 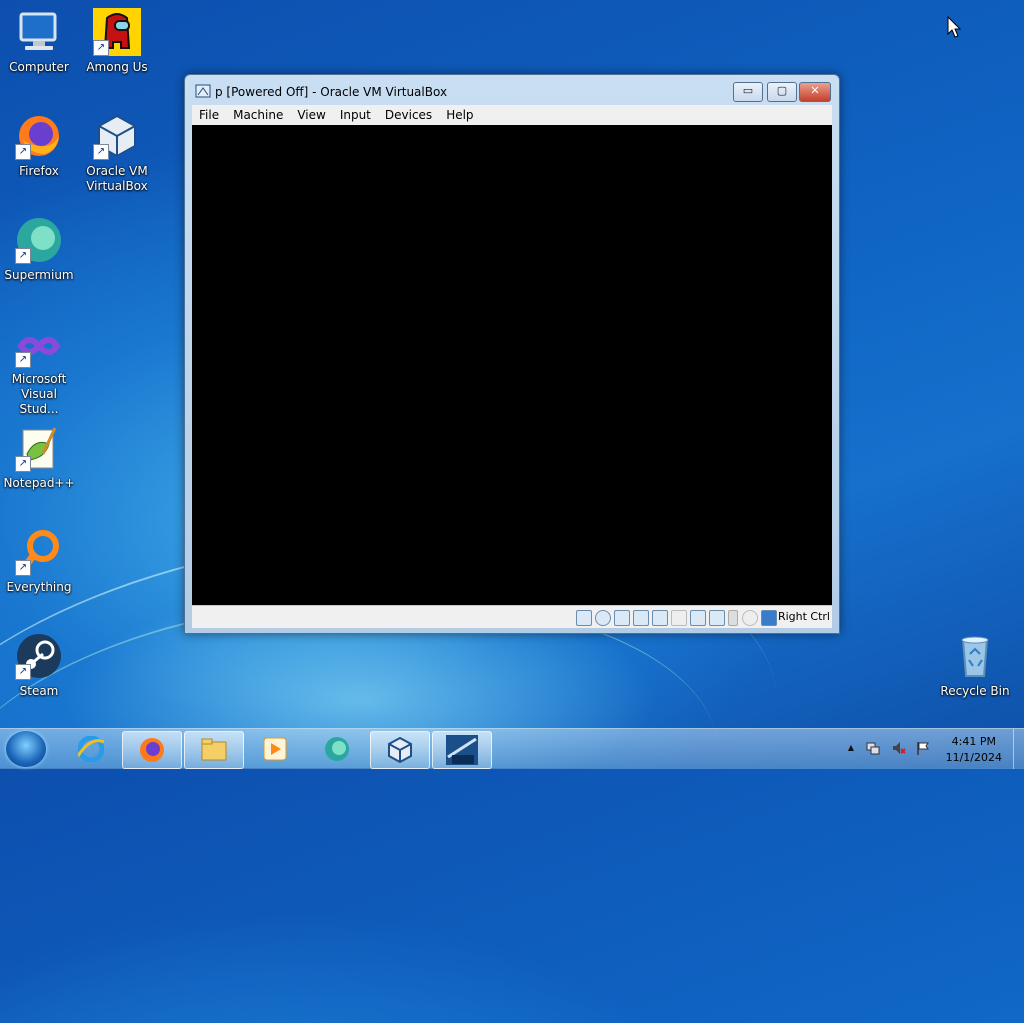 What do you see at coordinates (782, 92) in the screenshot?
I see `maximize-button: ▢` at bounding box center [782, 92].